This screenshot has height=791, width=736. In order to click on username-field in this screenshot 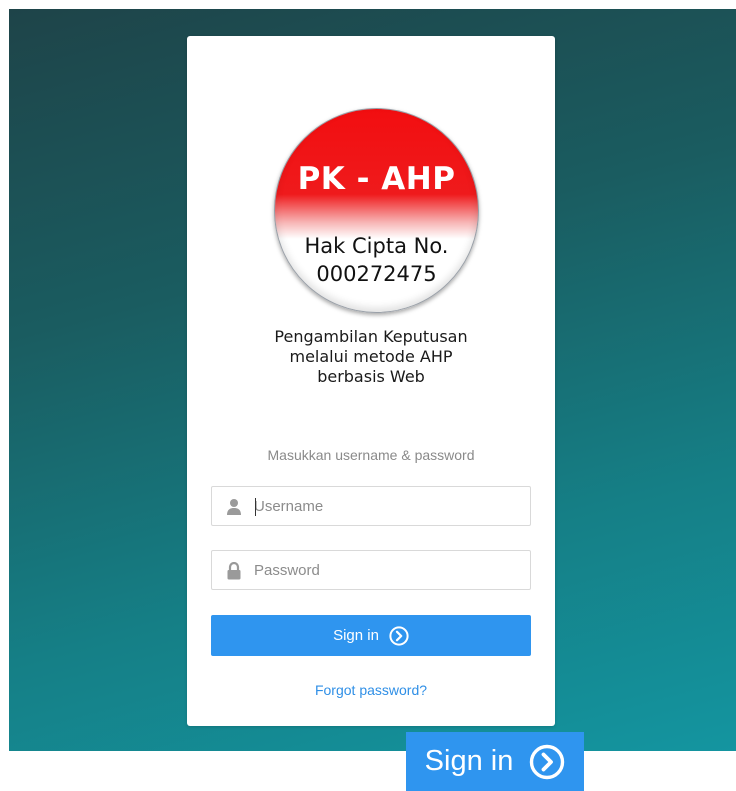, I will do `click(371, 506)`.